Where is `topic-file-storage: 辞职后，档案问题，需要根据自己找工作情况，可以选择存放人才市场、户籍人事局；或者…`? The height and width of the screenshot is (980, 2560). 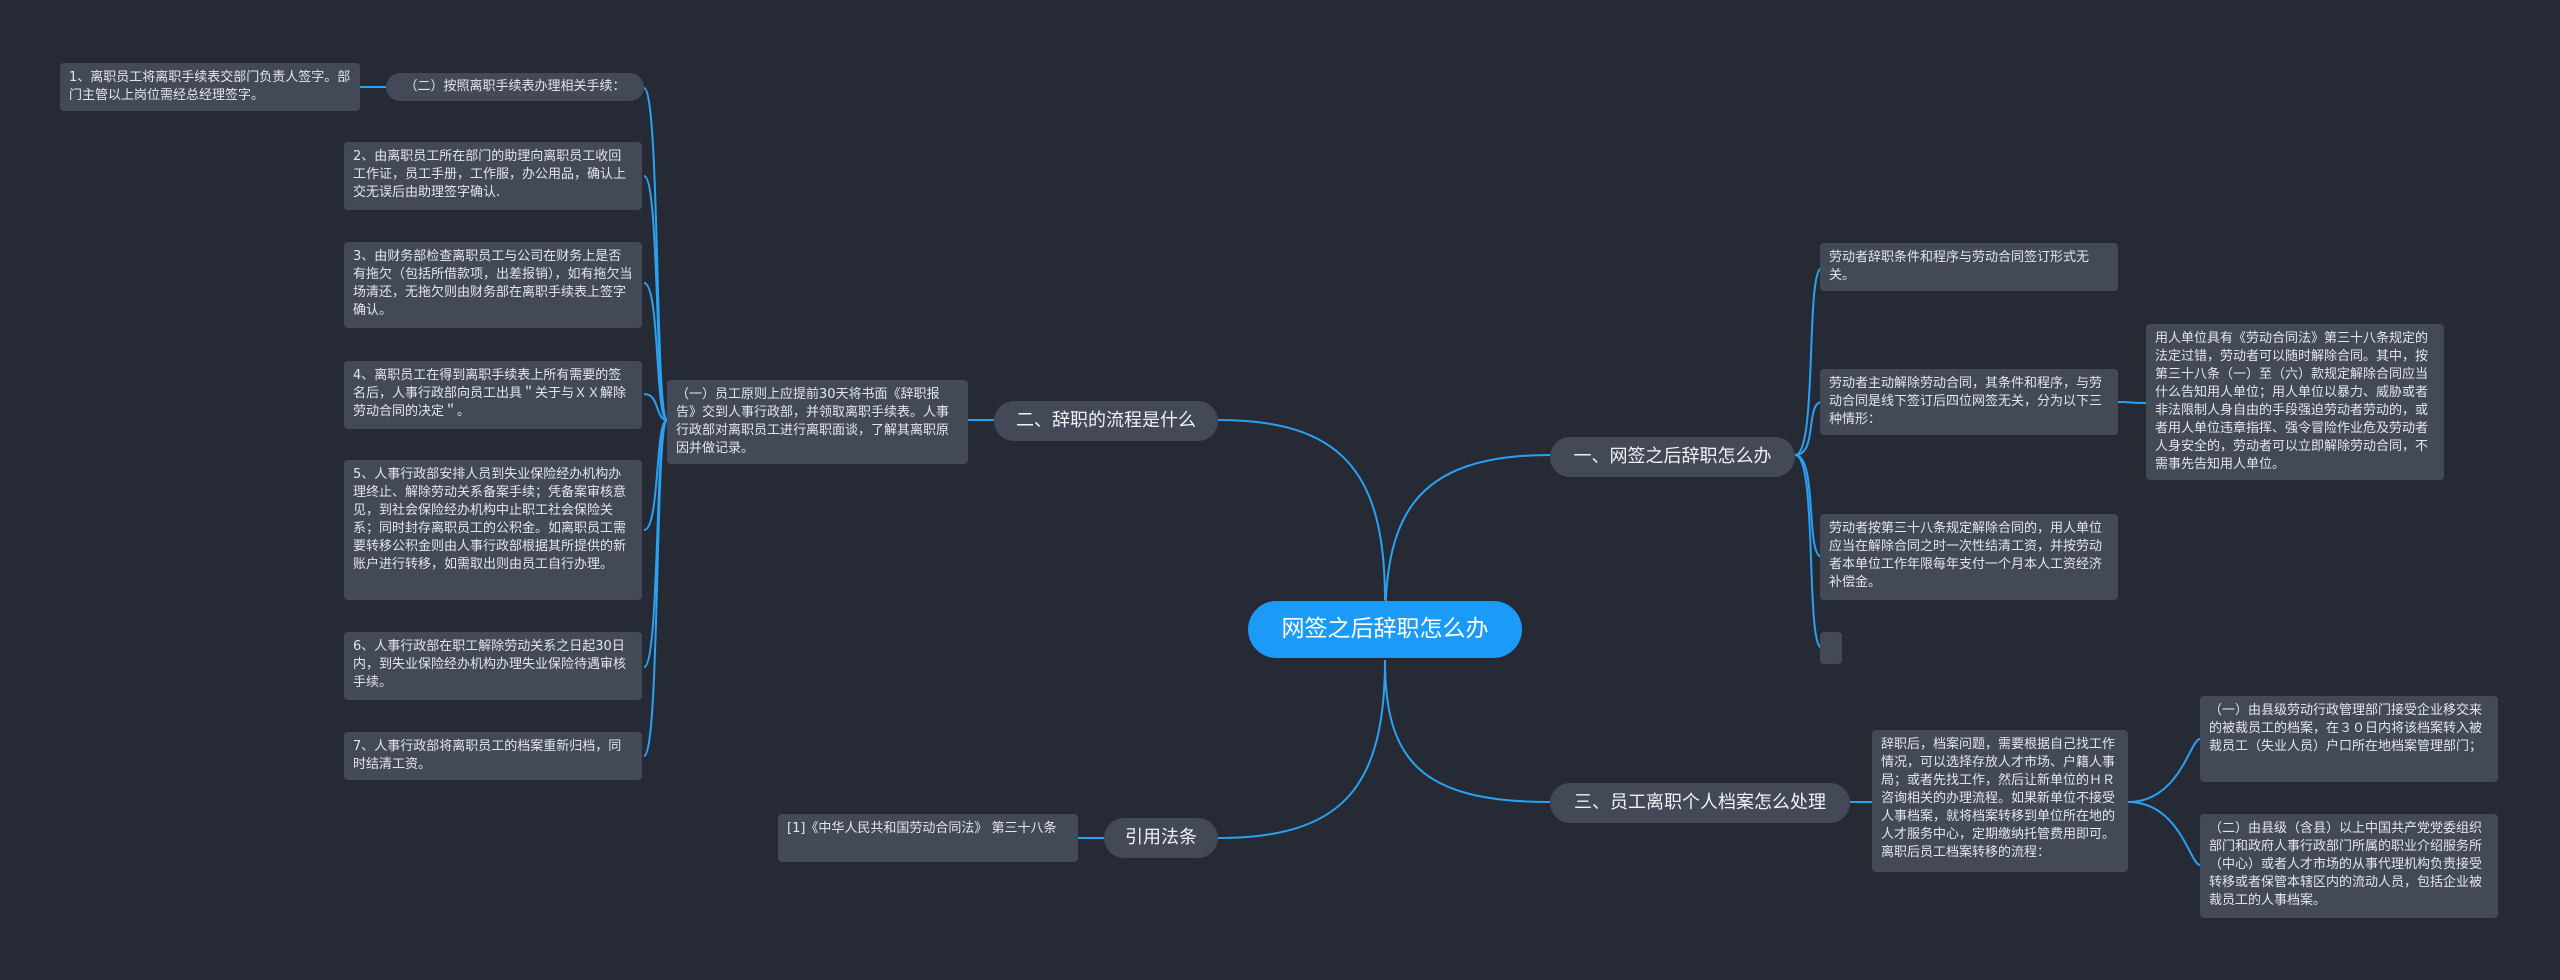
topic-file-storage: 辞职后，档案问题，需要根据自己找工作情况，可以选择存放人才市场、户籍人事局；或者… is located at coordinates (2000, 801).